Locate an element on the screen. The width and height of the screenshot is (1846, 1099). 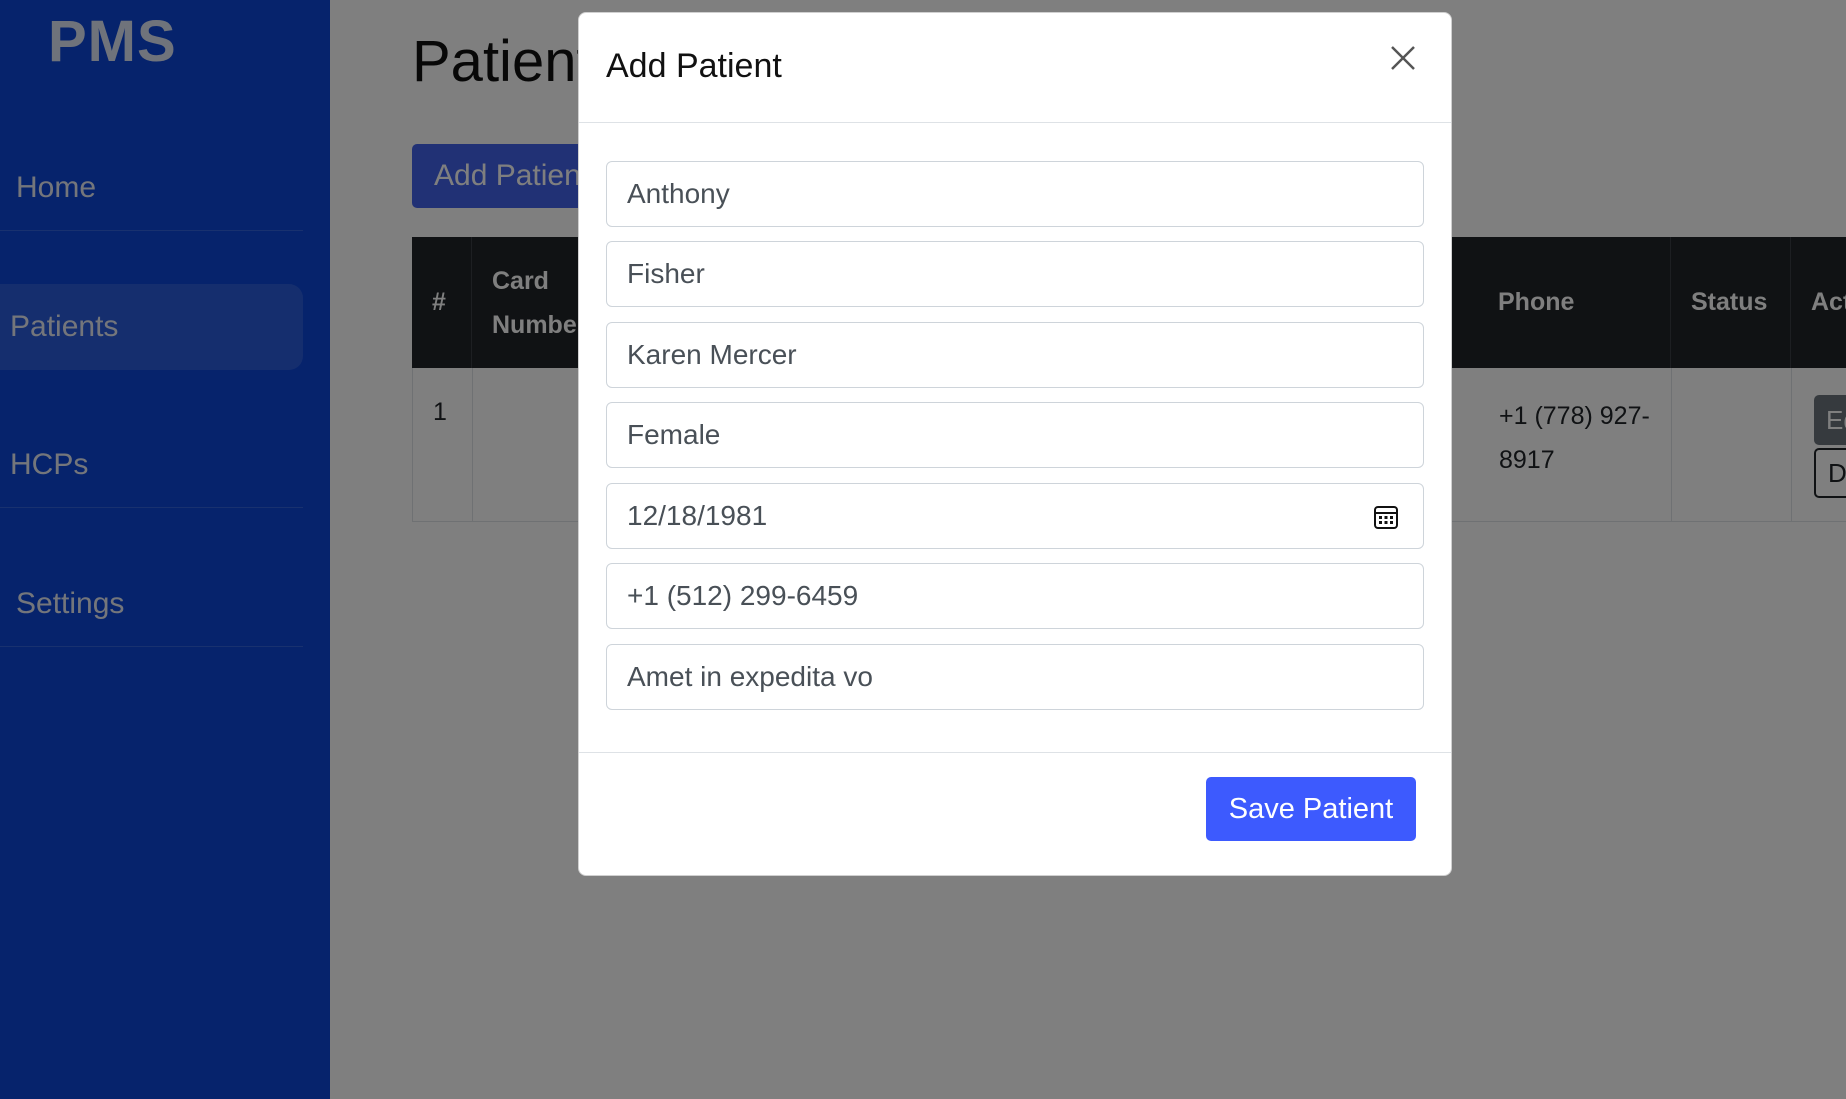
address-input is located at coordinates (997, 677).